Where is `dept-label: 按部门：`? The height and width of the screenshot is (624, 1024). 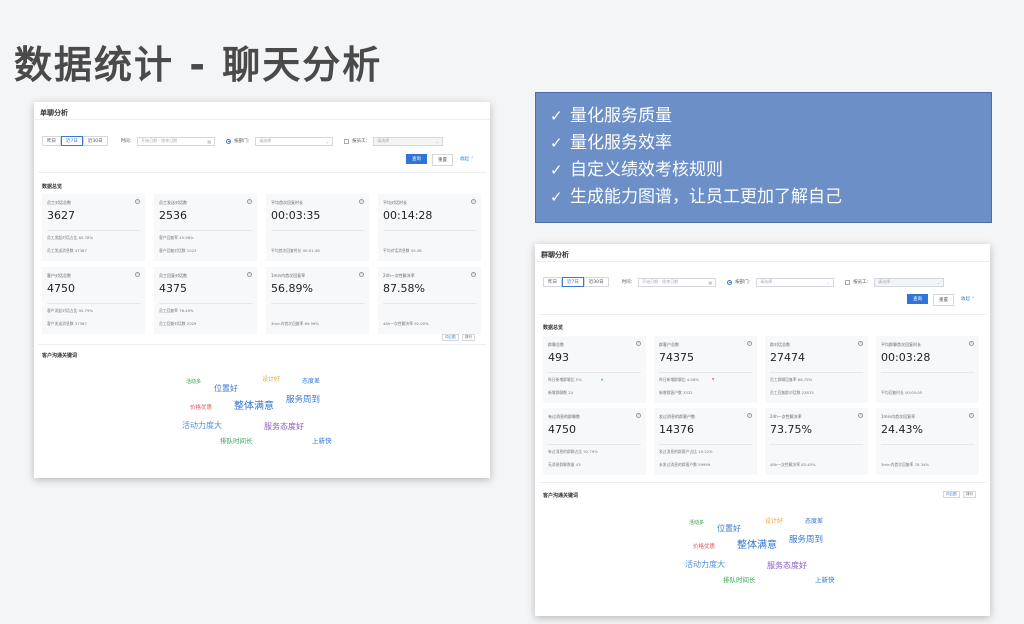 dept-label: 按部门： is located at coordinates (744, 282).